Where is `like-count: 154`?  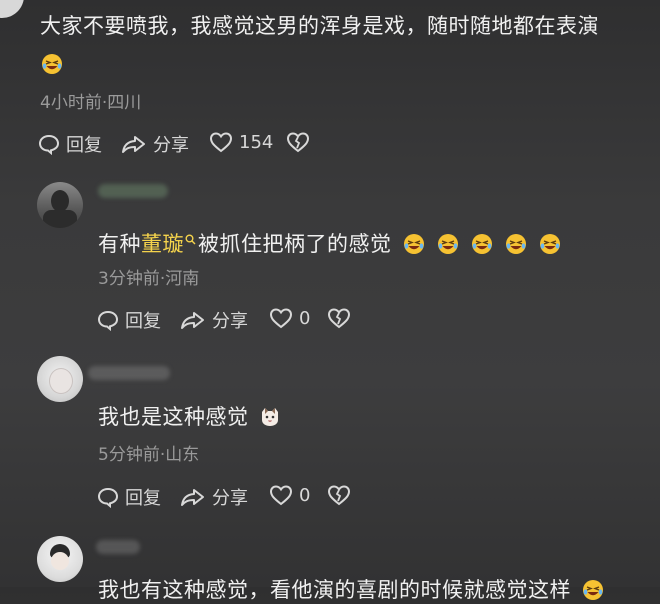
like-count: 154 is located at coordinates (256, 142).